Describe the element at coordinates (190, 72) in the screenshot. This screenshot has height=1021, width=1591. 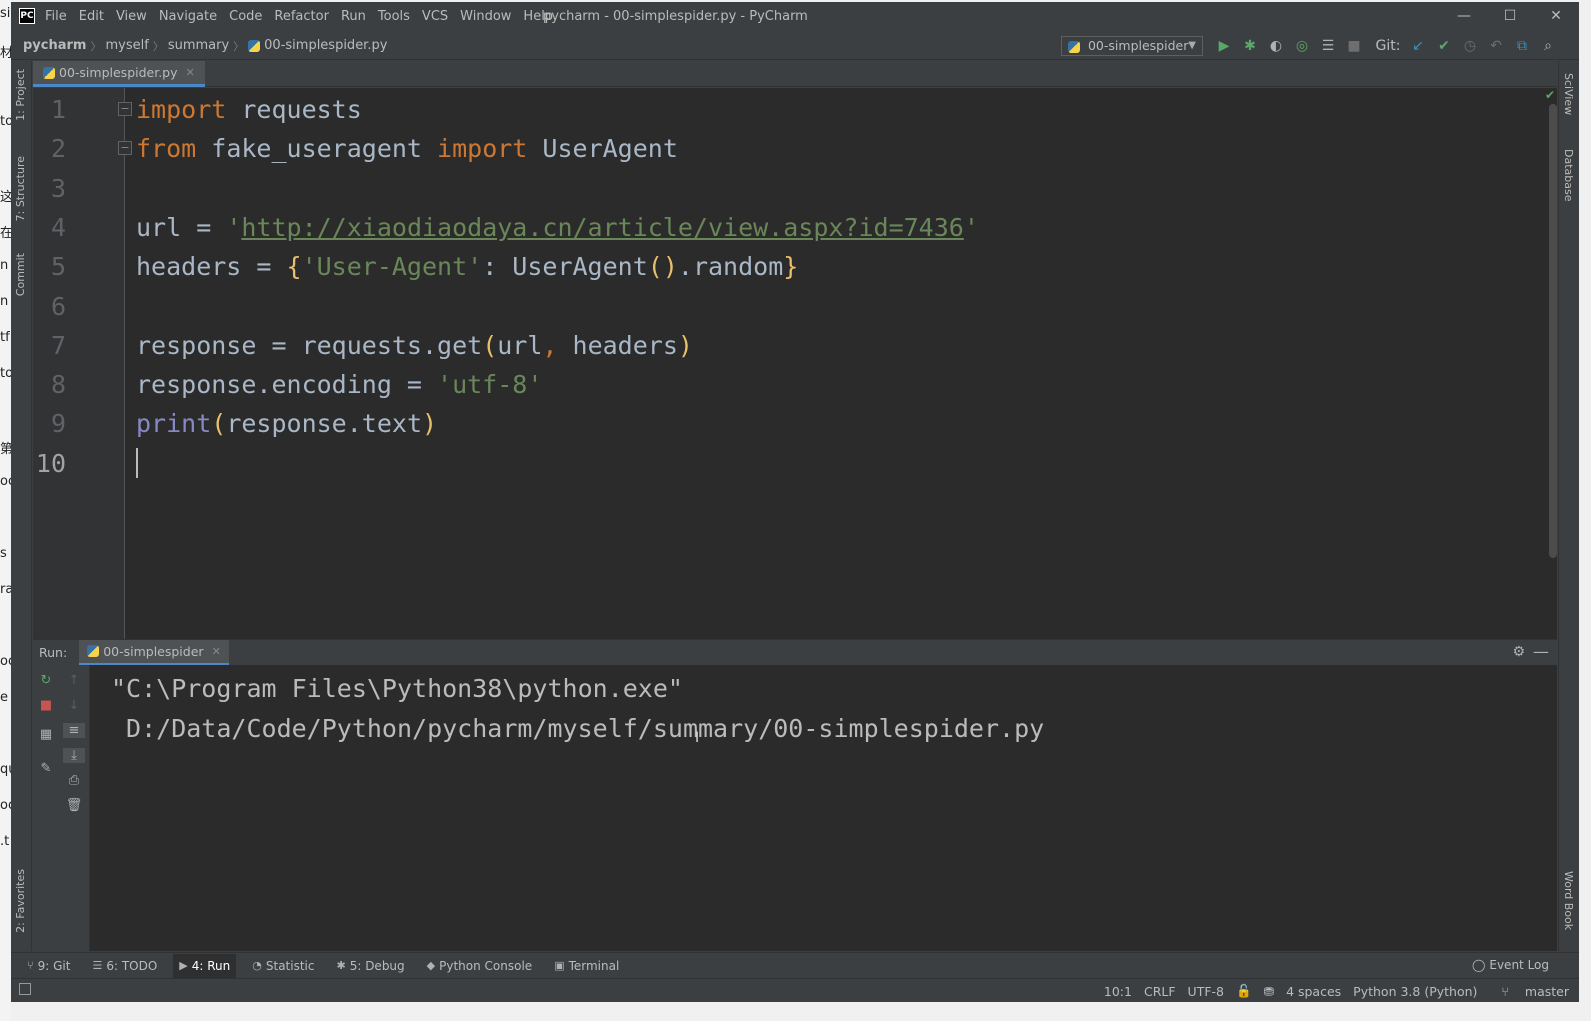
I see `close-tab-icon: ✕` at that location.